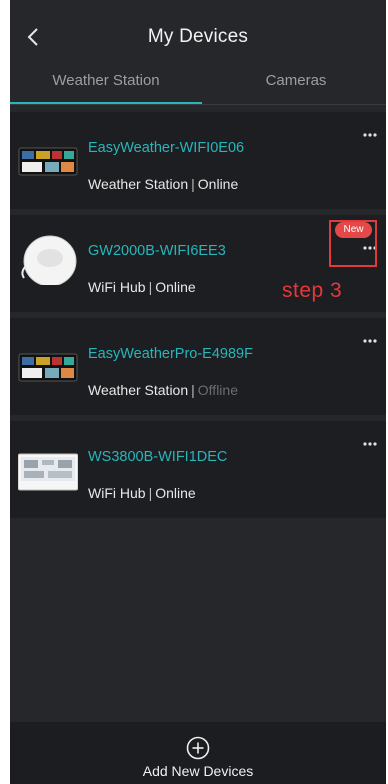 This screenshot has width=388, height=784. What do you see at coordinates (198, 748) in the screenshot?
I see `plus-circle-icon` at bounding box center [198, 748].